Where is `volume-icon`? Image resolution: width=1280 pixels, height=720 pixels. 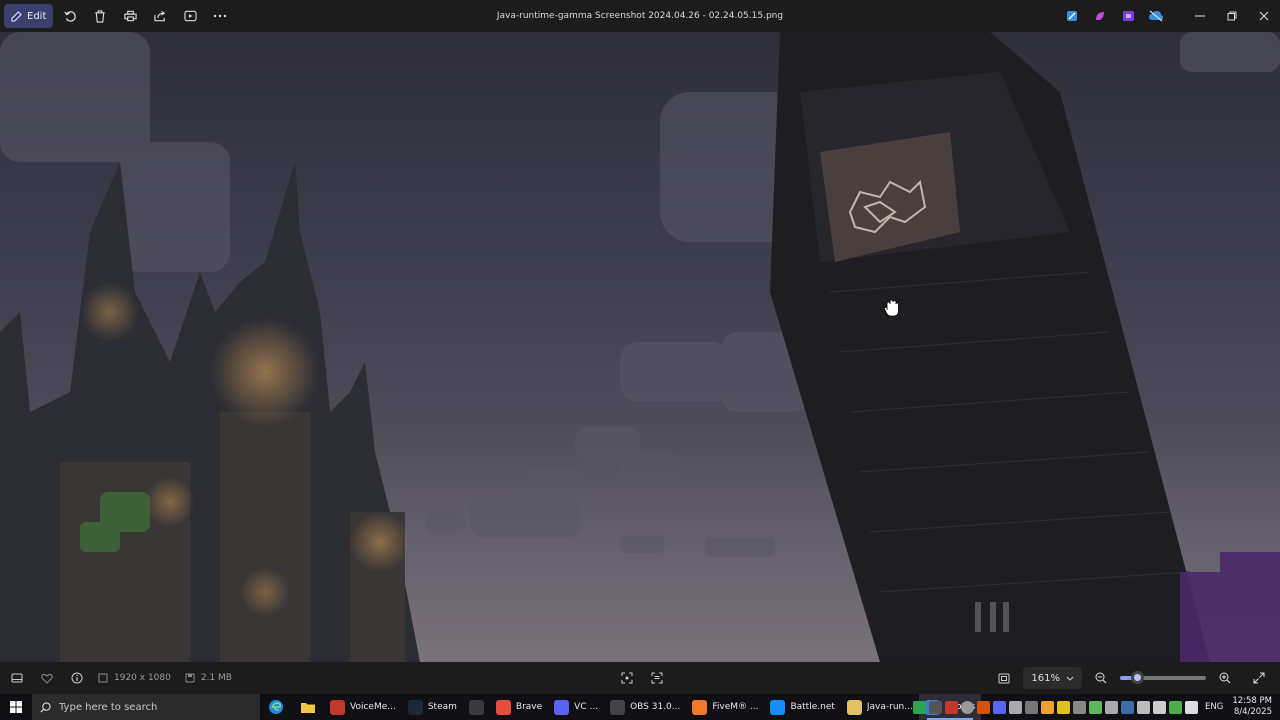
volume-icon is located at coordinates (1191, 707).